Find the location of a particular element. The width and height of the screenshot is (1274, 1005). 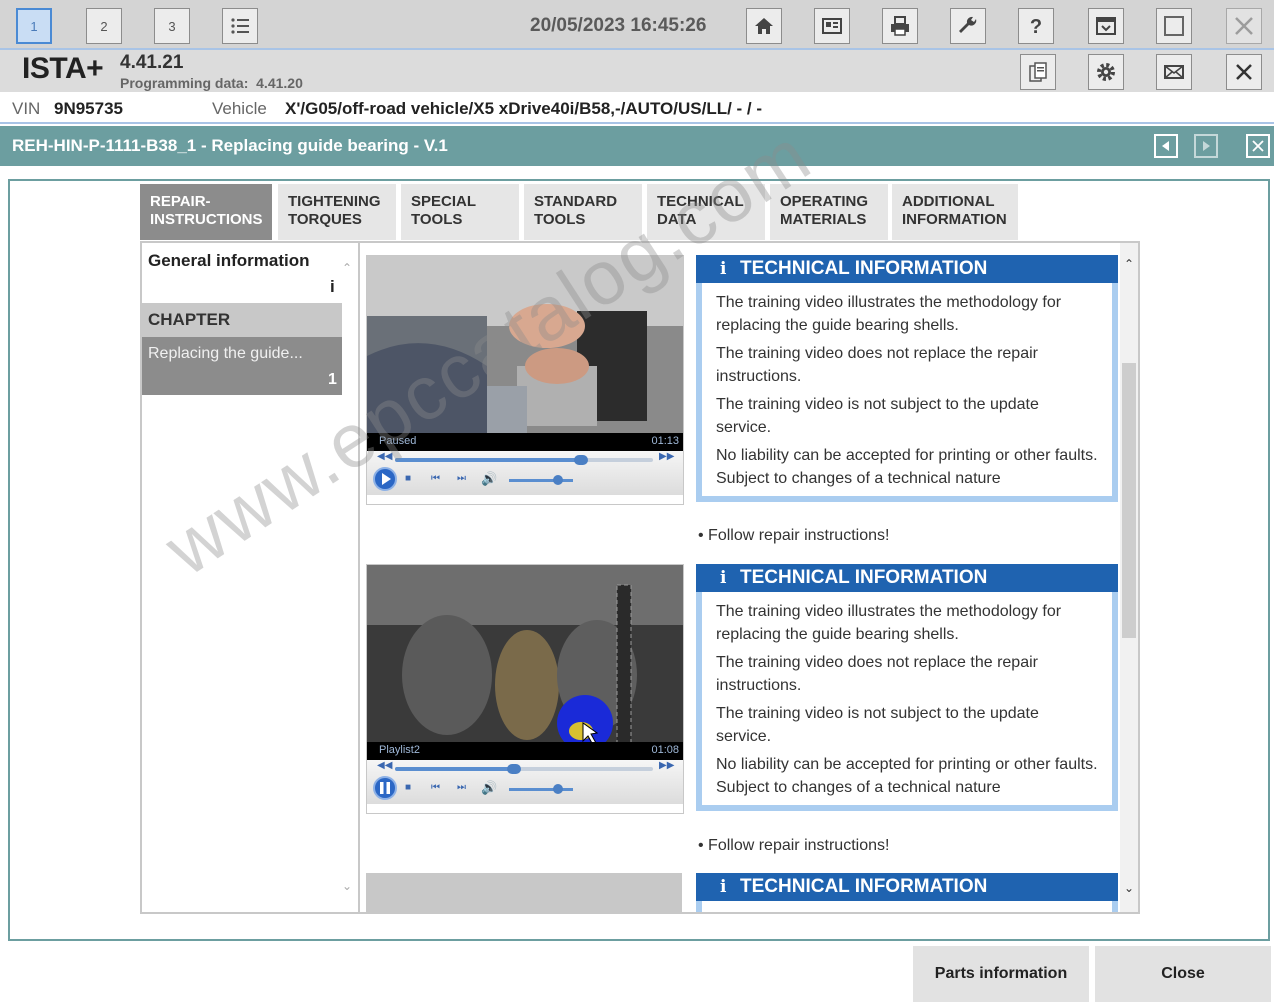

content-scrollbar: ⌃ ⌄ is located at coordinates (1129, 577).